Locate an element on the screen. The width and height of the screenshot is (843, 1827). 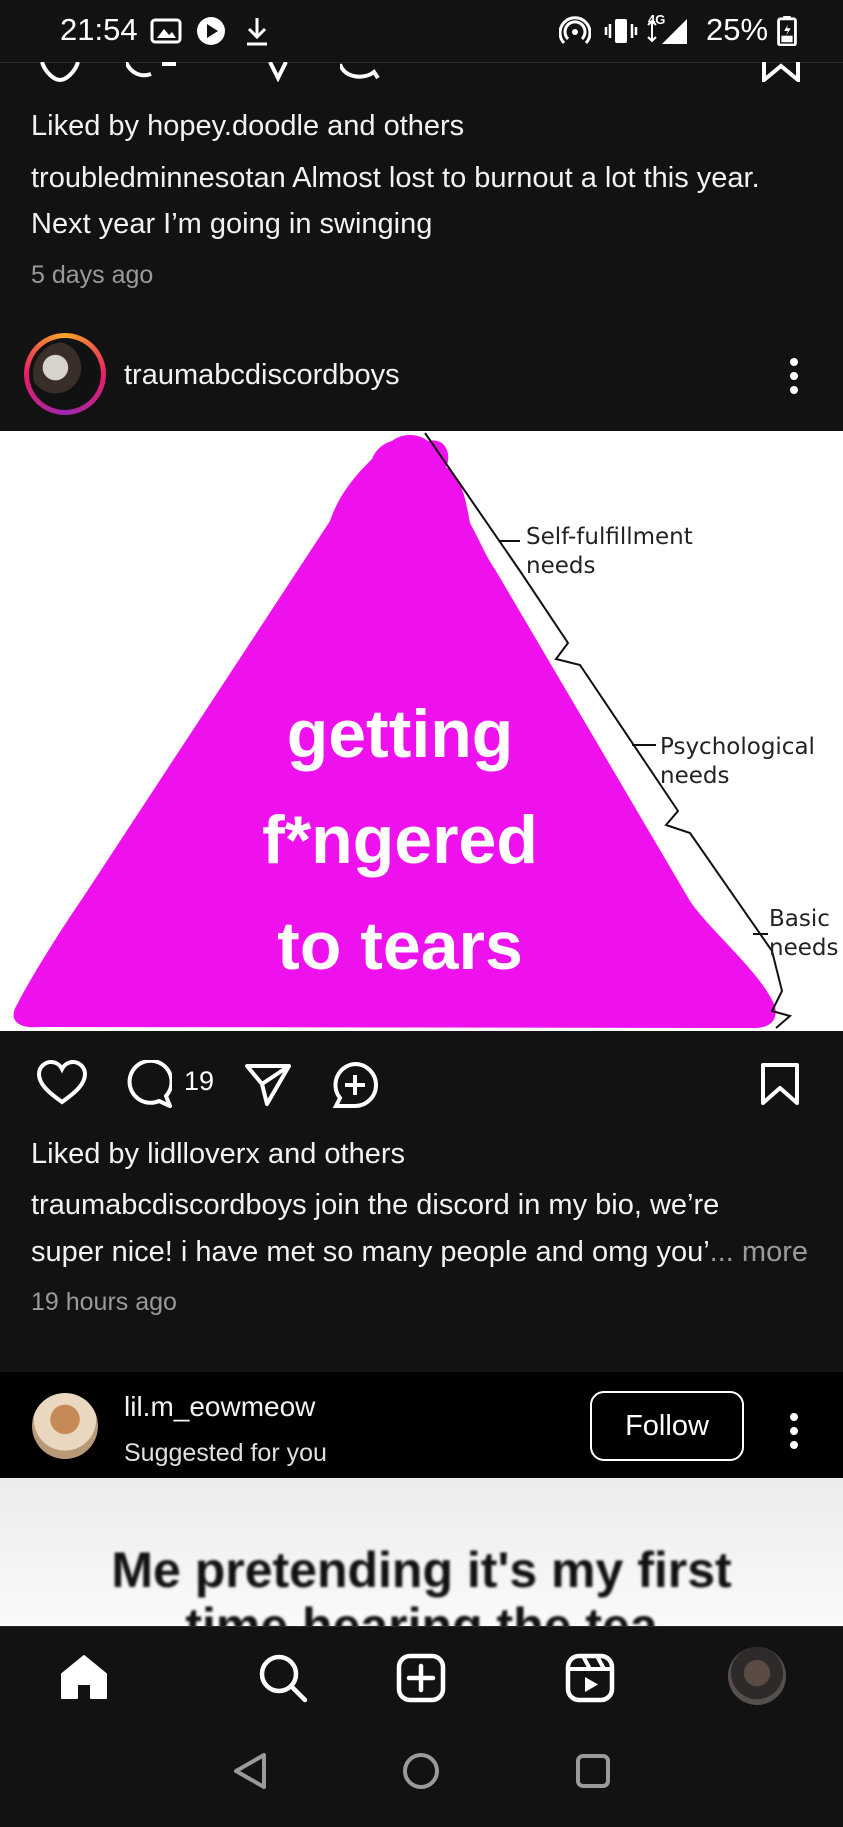
hotspot-icon is located at coordinates (575, 30).